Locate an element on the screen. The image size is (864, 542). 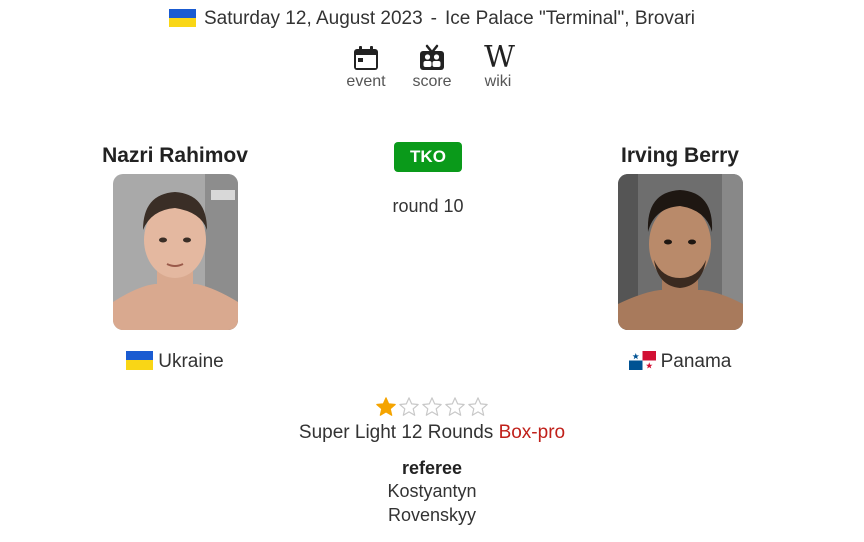
bout-type-link: Box-pro is located at coordinates (532, 432).